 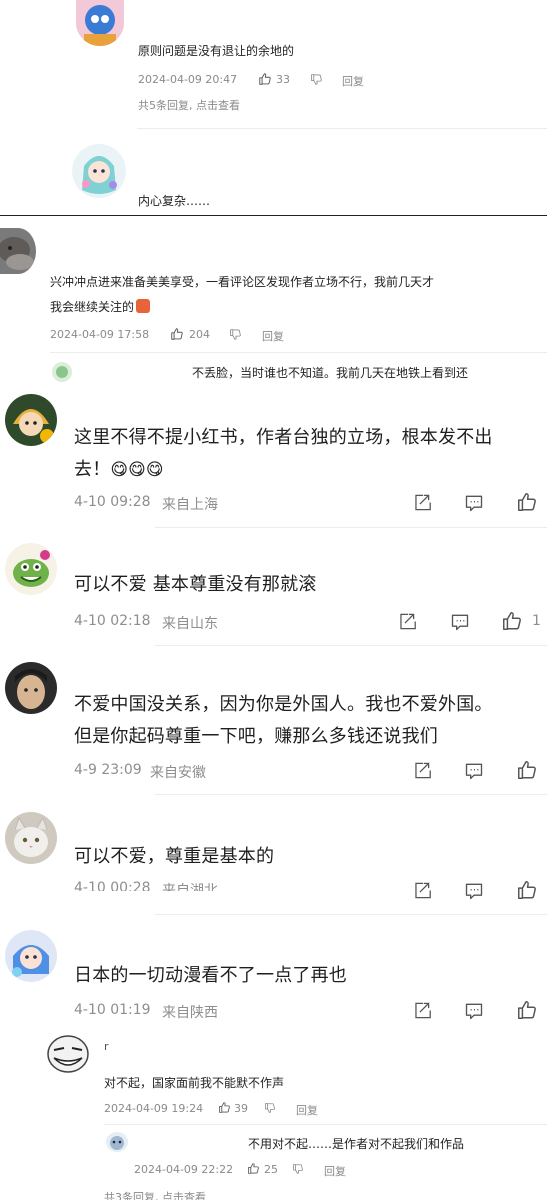 What do you see at coordinates (190, 624) in the screenshot?
I see `comment-location: 来自山东` at bounding box center [190, 624].